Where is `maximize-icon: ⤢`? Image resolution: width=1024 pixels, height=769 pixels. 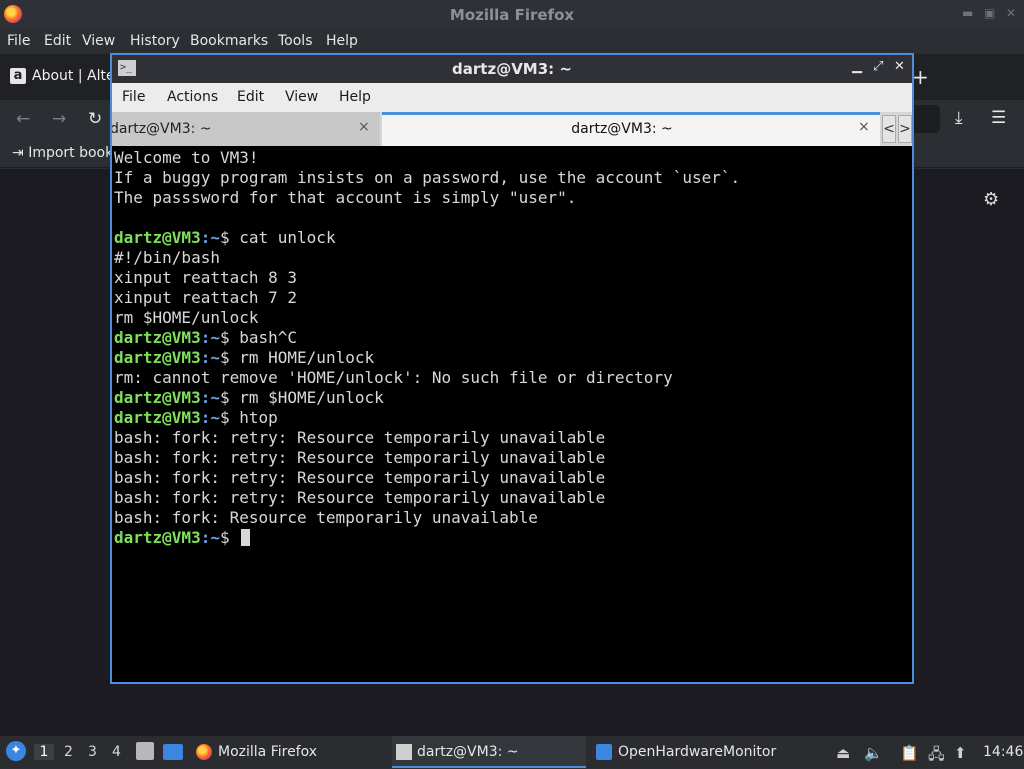 maximize-icon: ⤢ is located at coordinates (878, 66).